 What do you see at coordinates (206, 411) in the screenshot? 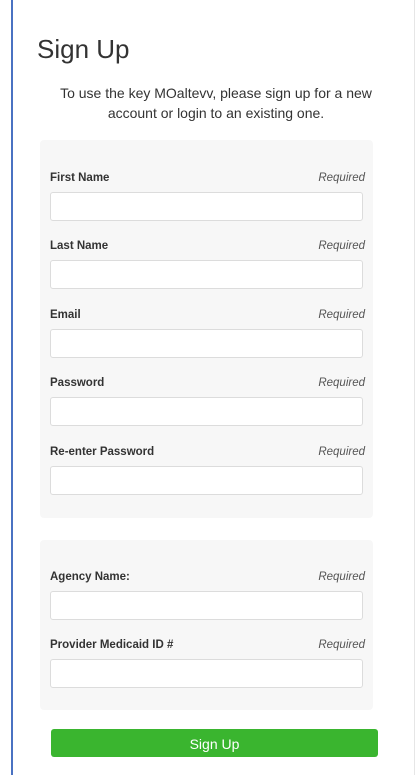
I see `password-input` at bounding box center [206, 411].